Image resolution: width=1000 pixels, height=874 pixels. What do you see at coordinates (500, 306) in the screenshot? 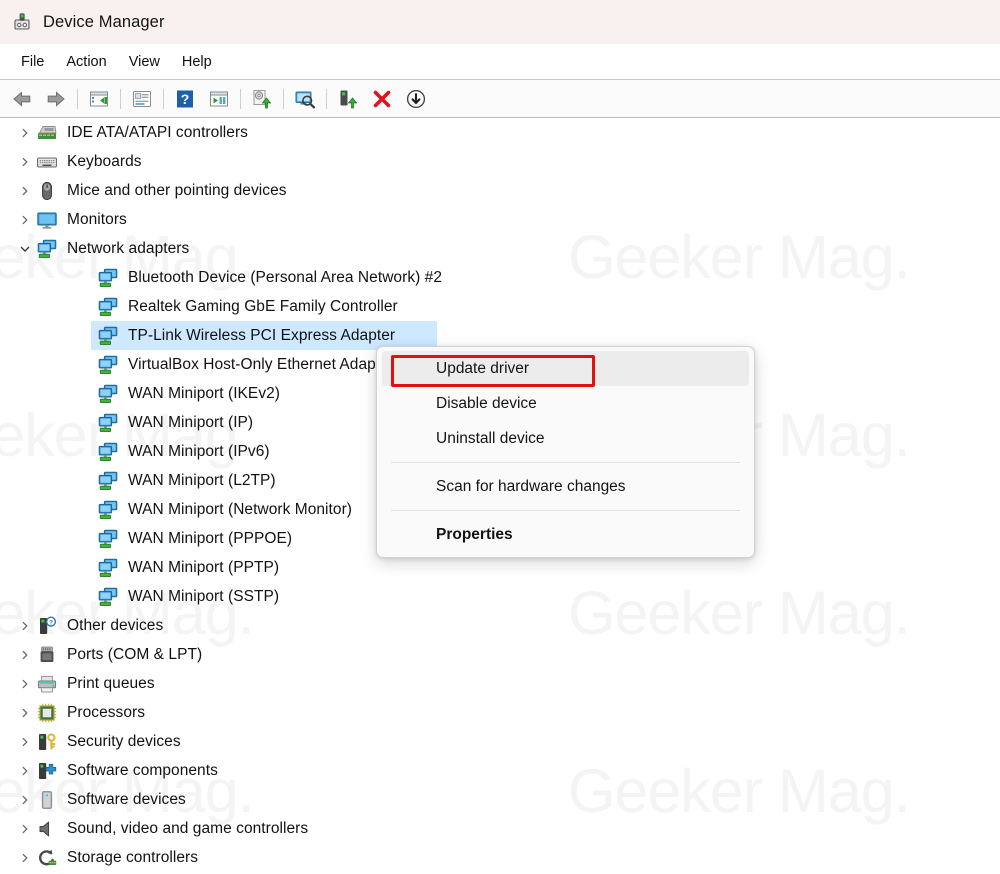
I see `tree-row: Realtek Gaming GbE Family Controller` at bounding box center [500, 306].